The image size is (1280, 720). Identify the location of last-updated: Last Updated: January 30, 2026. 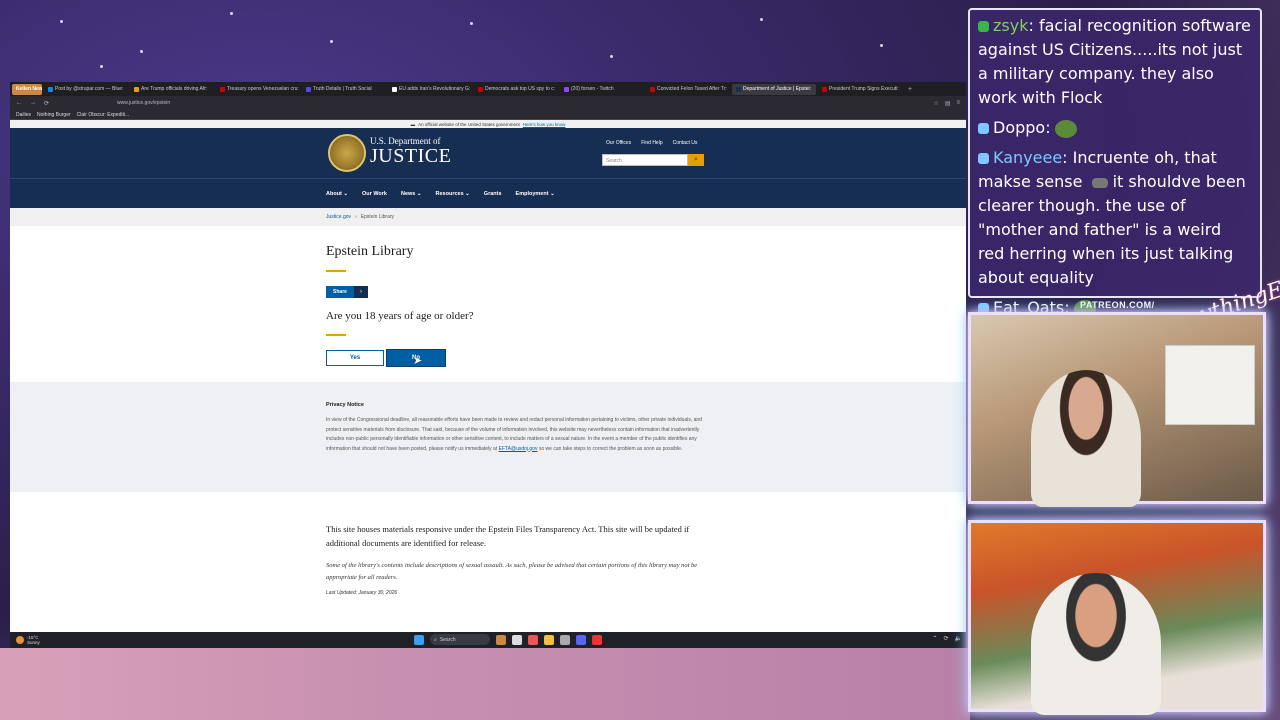
(362, 593).